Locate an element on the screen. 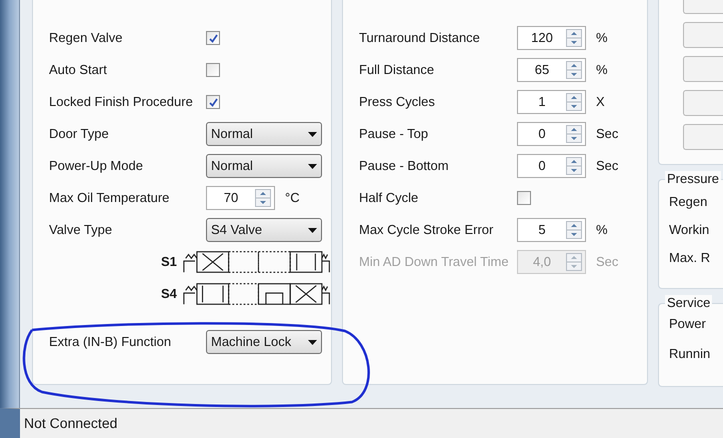 This screenshot has width=723, height=438. spin-value: 4,0 is located at coordinates (542, 262).